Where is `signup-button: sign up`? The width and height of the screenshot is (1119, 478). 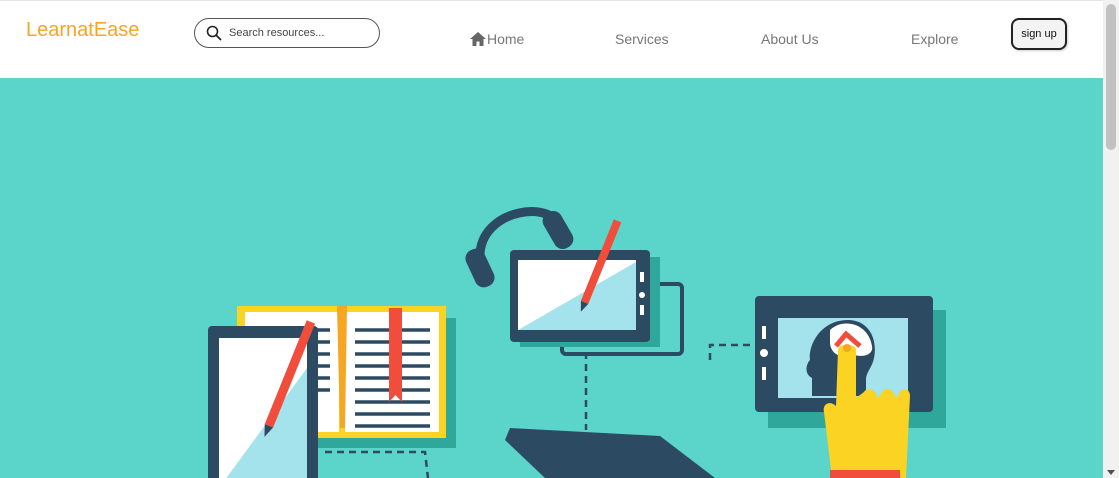 signup-button: sign up is located at coordinates (1039, 34).